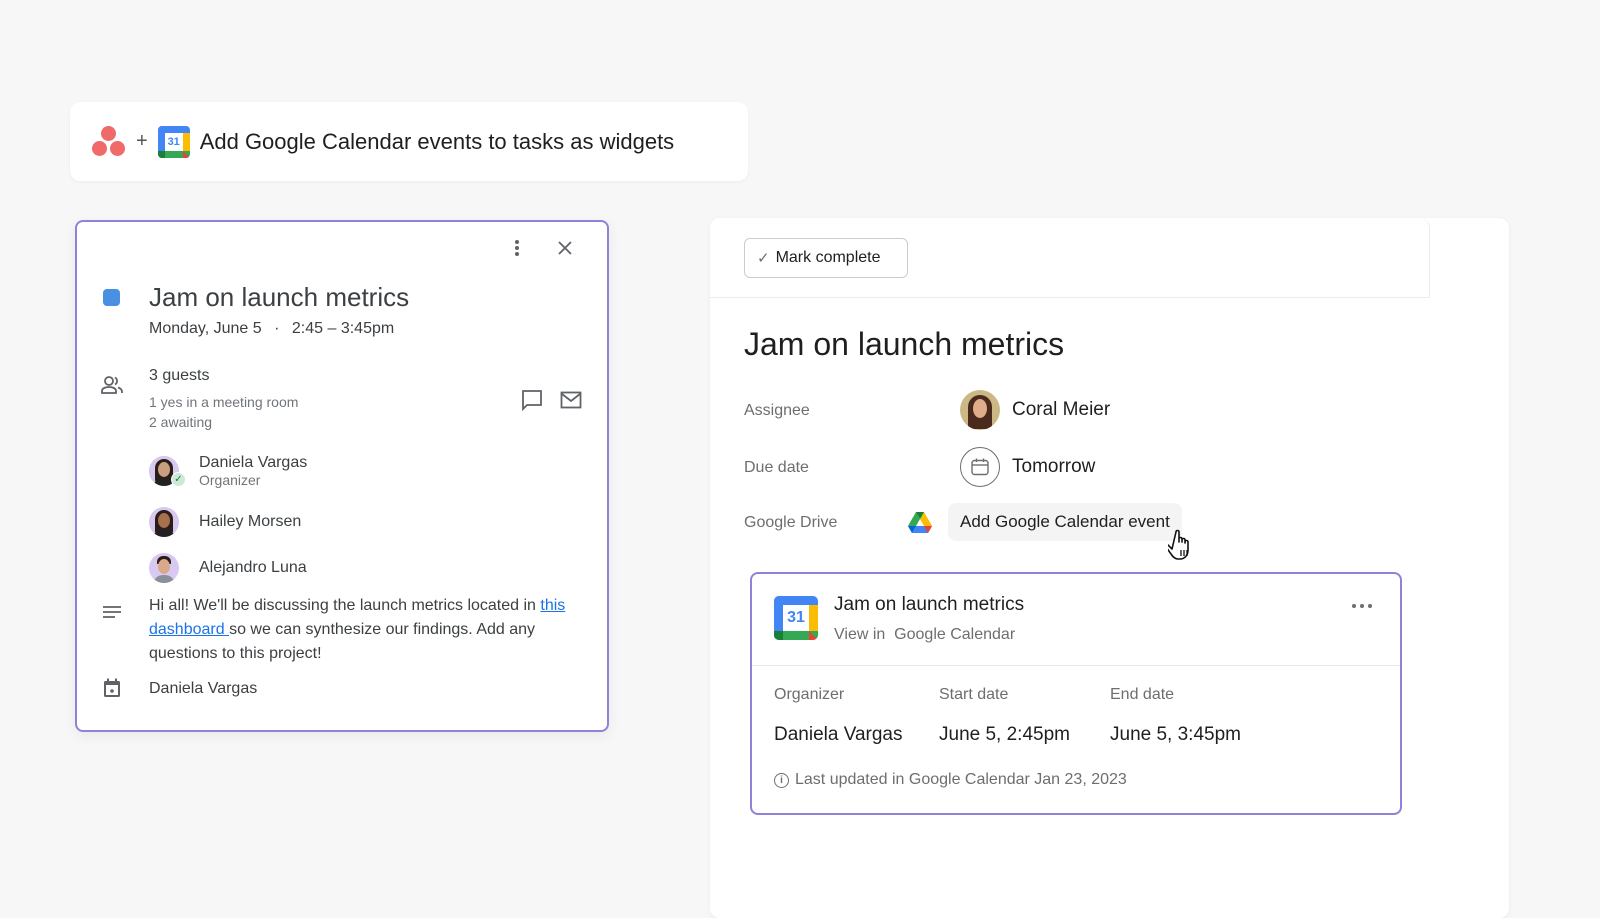  Describe the element at coordinates (1175, 734) in the screenshot. I see `end-date-value: June 5, 3:45pm` at that location.